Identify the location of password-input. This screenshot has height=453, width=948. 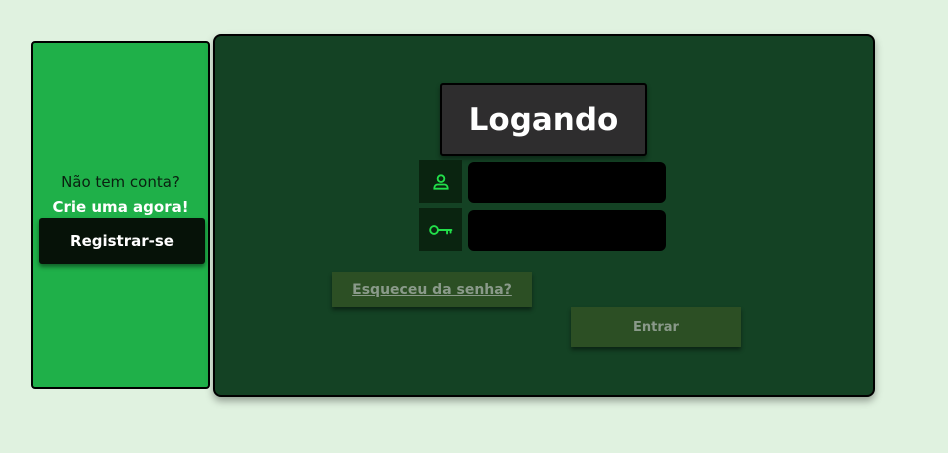
(567, 230).